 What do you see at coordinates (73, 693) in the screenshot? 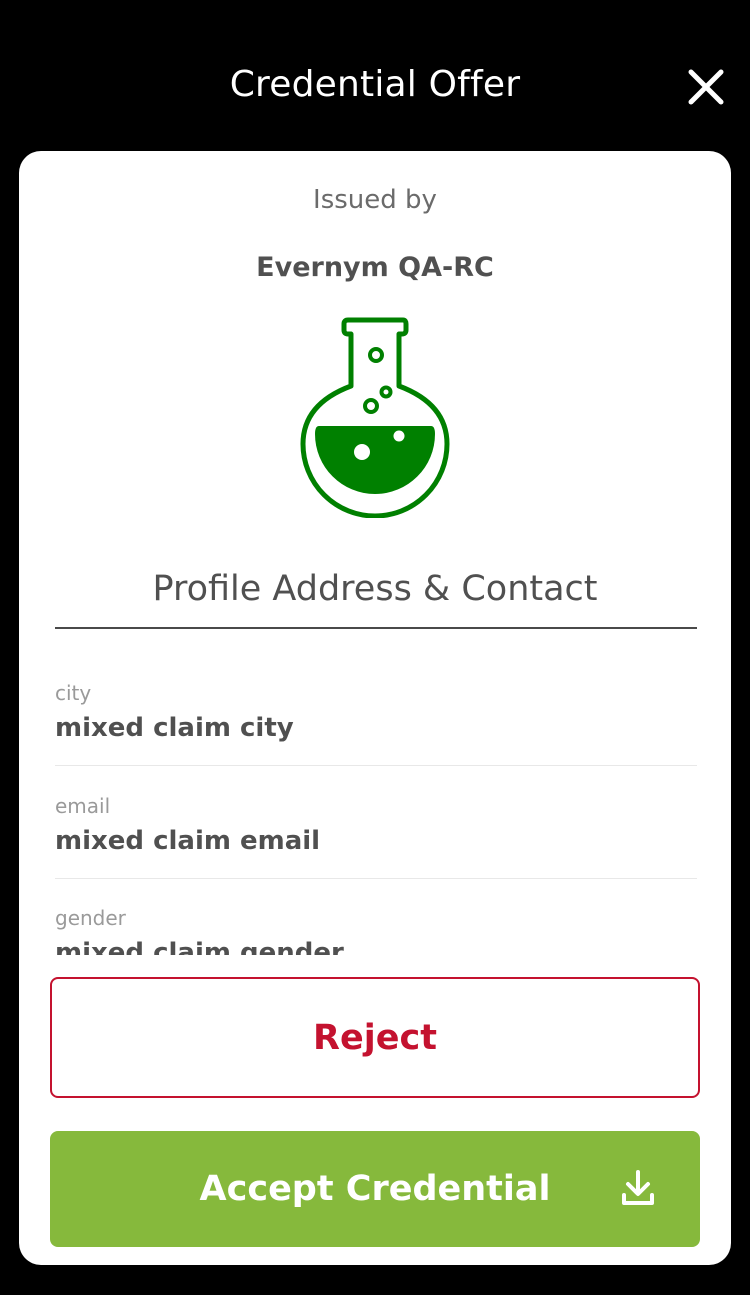
I see `attribute-label: city` at bounding box center [73, 693].